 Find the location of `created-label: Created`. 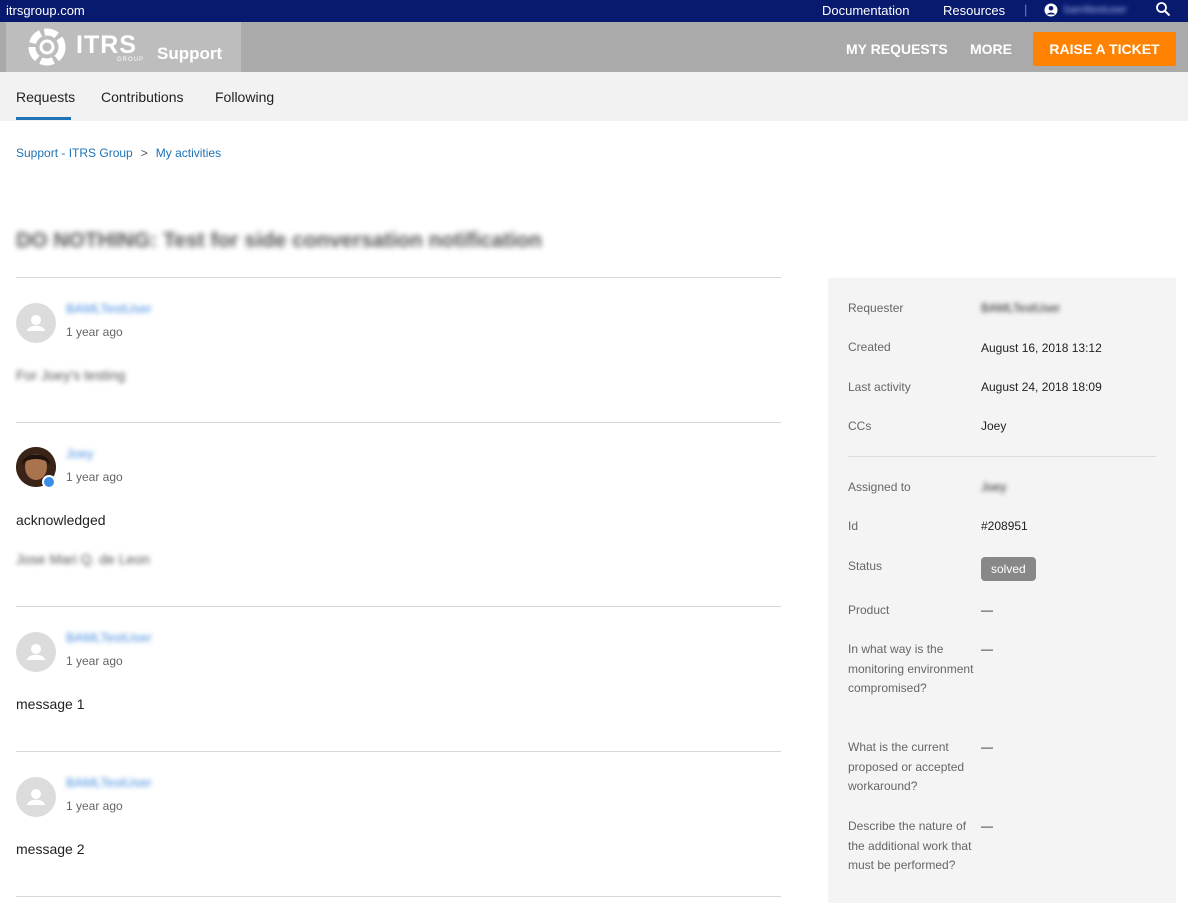

created-label: Created is located at coordinates (869, 347).